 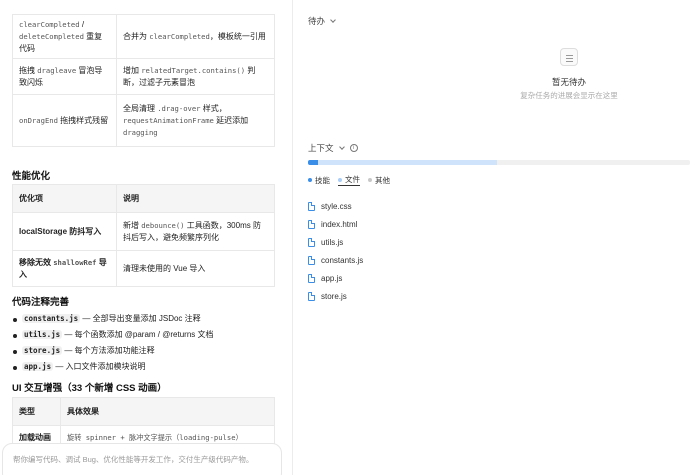 I want to click on code-text: dragleave, so click(x=57, y=70).